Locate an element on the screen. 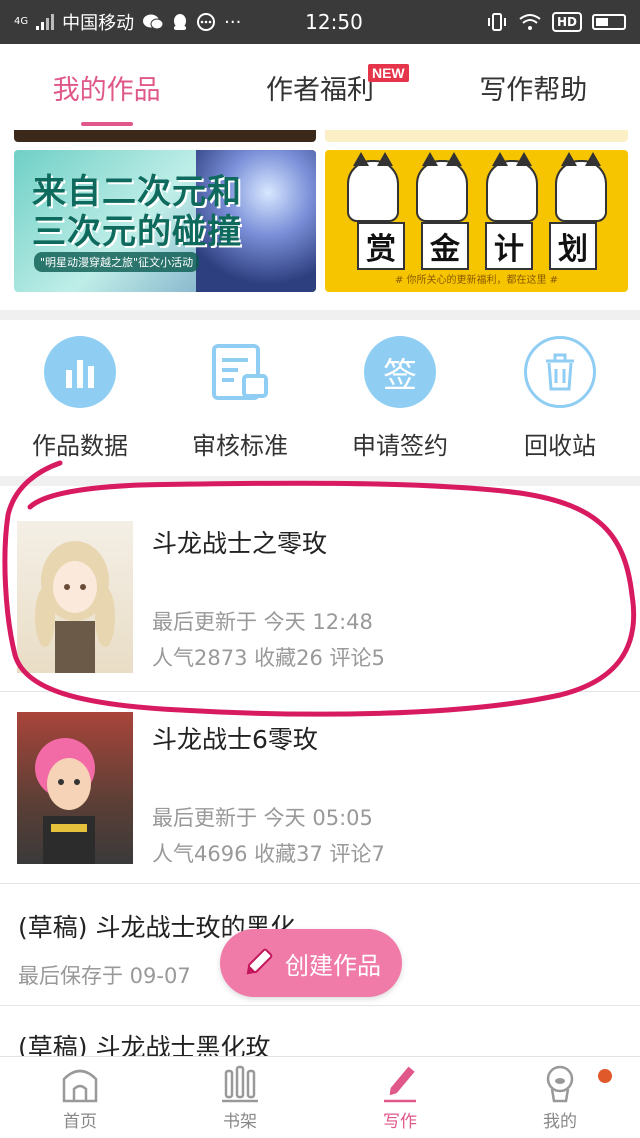  bookshelf-icon is located at coordinates (240, 1084).